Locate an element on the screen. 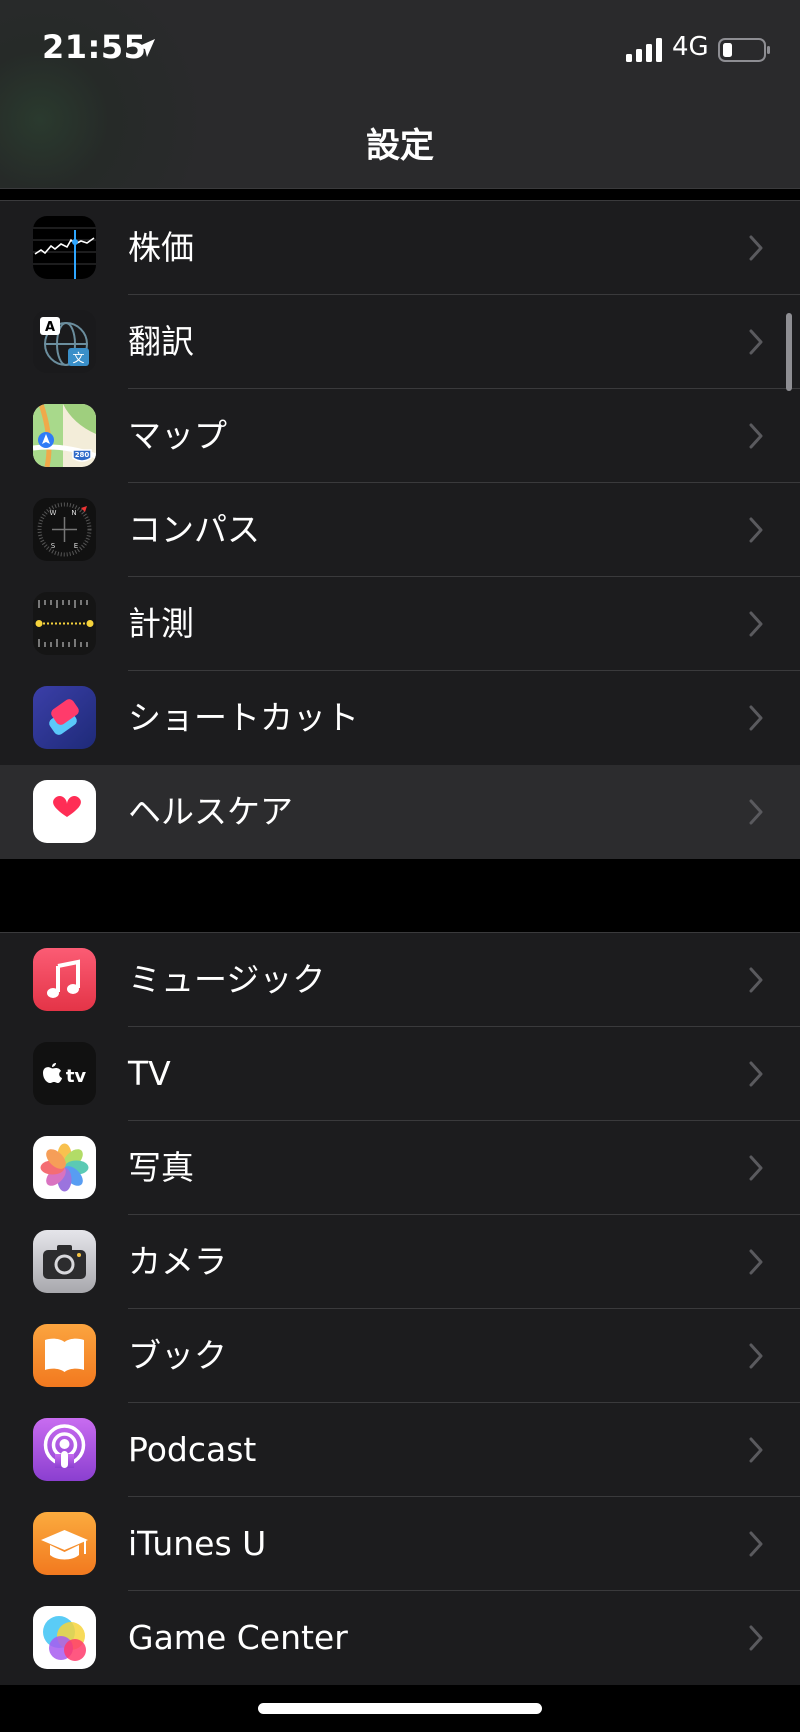 The height and width of the screenshot is (1732, 800). podcasts-icon is located at coordinates (64, 1449).